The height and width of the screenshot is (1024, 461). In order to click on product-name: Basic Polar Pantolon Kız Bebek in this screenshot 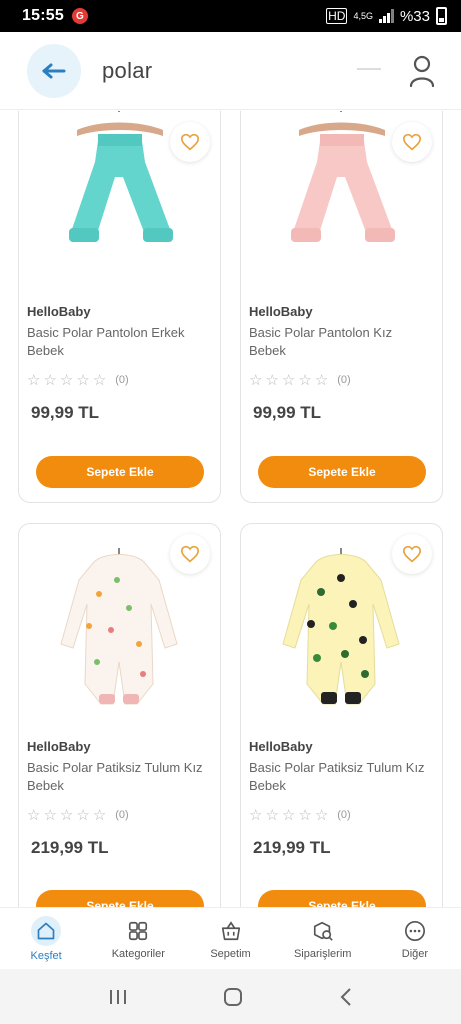, I will do `click(321, 341)`.